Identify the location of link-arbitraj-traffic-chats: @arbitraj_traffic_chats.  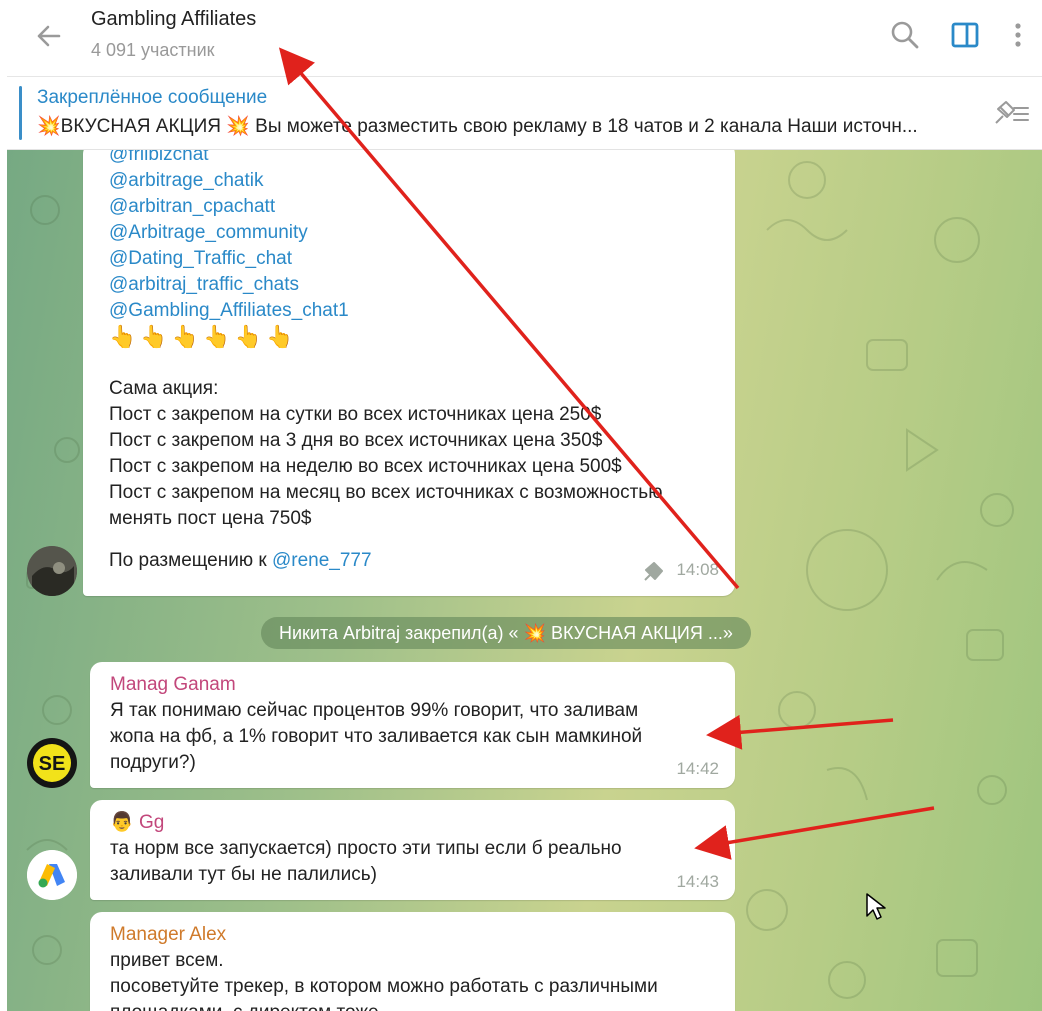
(204, 284).